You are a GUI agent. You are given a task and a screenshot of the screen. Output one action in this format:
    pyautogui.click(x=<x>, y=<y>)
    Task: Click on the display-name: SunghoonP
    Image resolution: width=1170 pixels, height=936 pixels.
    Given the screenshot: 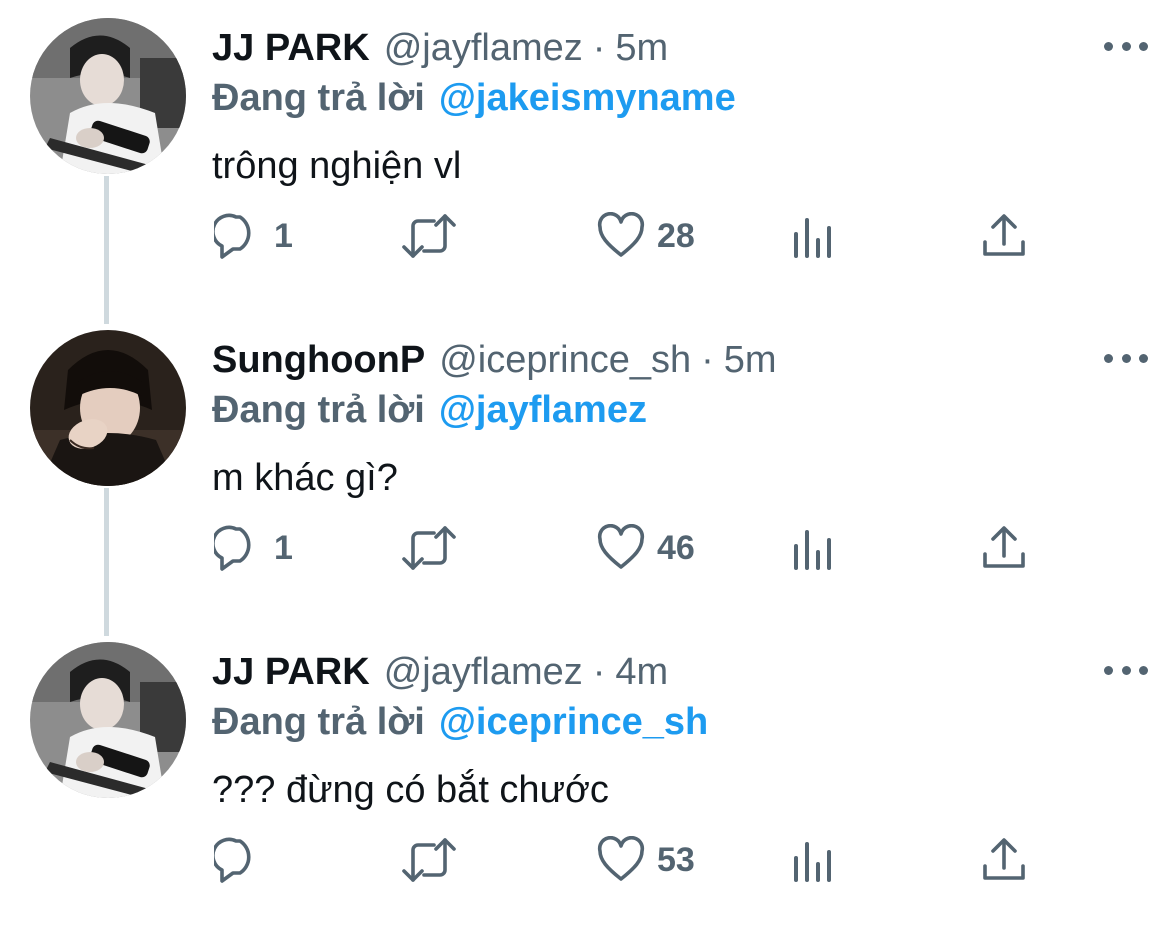 What is the action you would take?
    pyautogui.click(x=318, y=360)
    